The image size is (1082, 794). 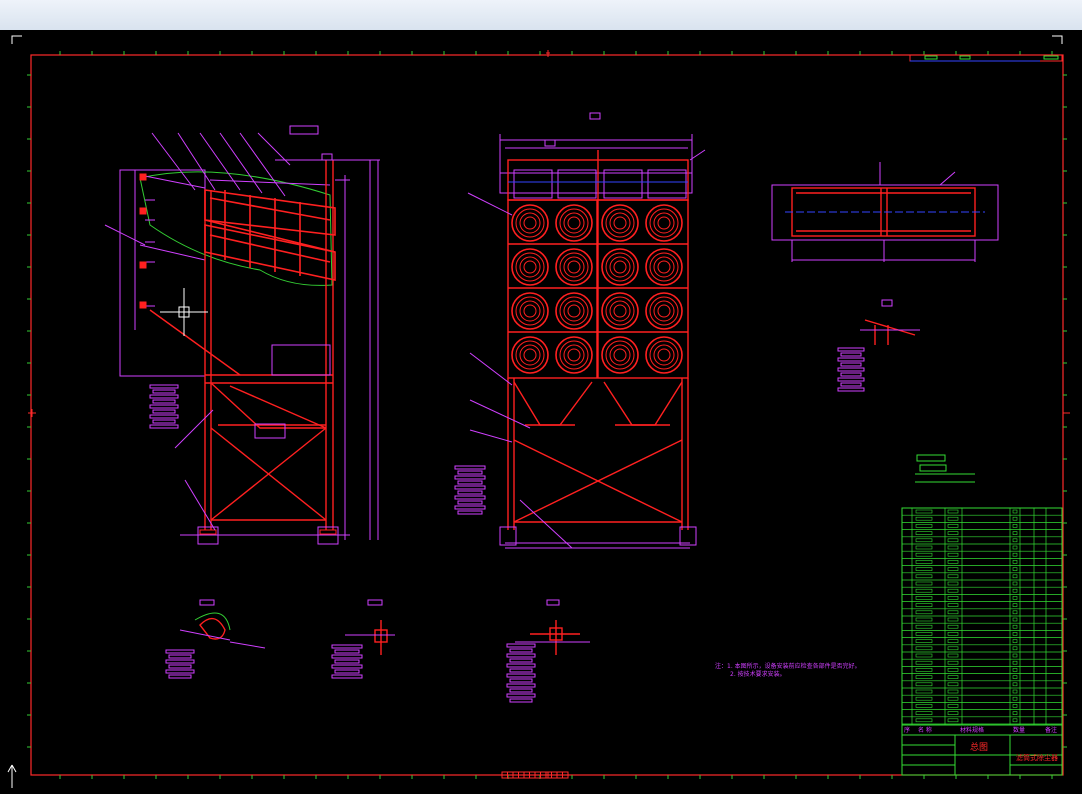 I want to click on bom-header-name: 名 称, so click(x=925, y=730).